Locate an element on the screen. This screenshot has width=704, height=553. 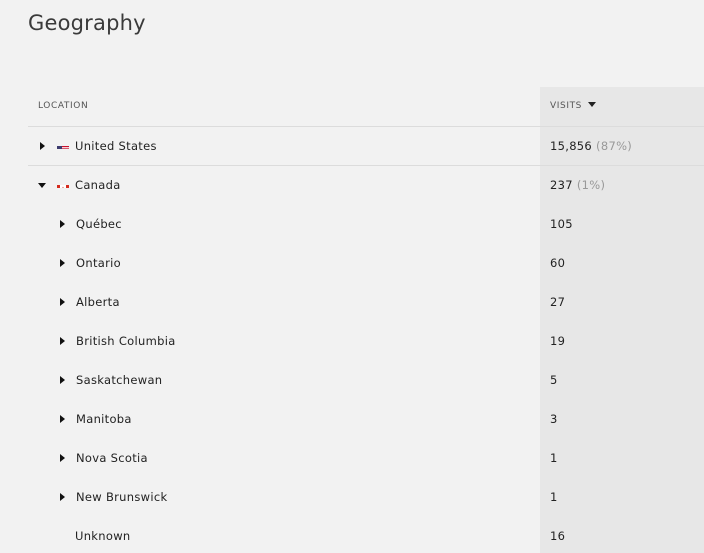
table-row: Québec 105 is located at coordinates (366, 224).